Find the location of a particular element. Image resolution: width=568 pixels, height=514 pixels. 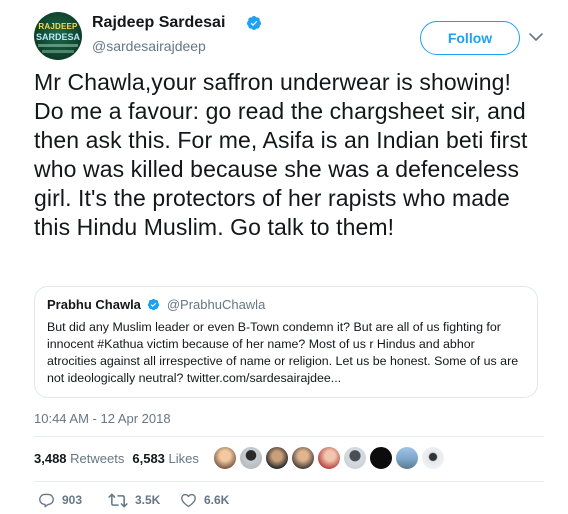

reply-action: 903 is located at coordinates (60, 500).